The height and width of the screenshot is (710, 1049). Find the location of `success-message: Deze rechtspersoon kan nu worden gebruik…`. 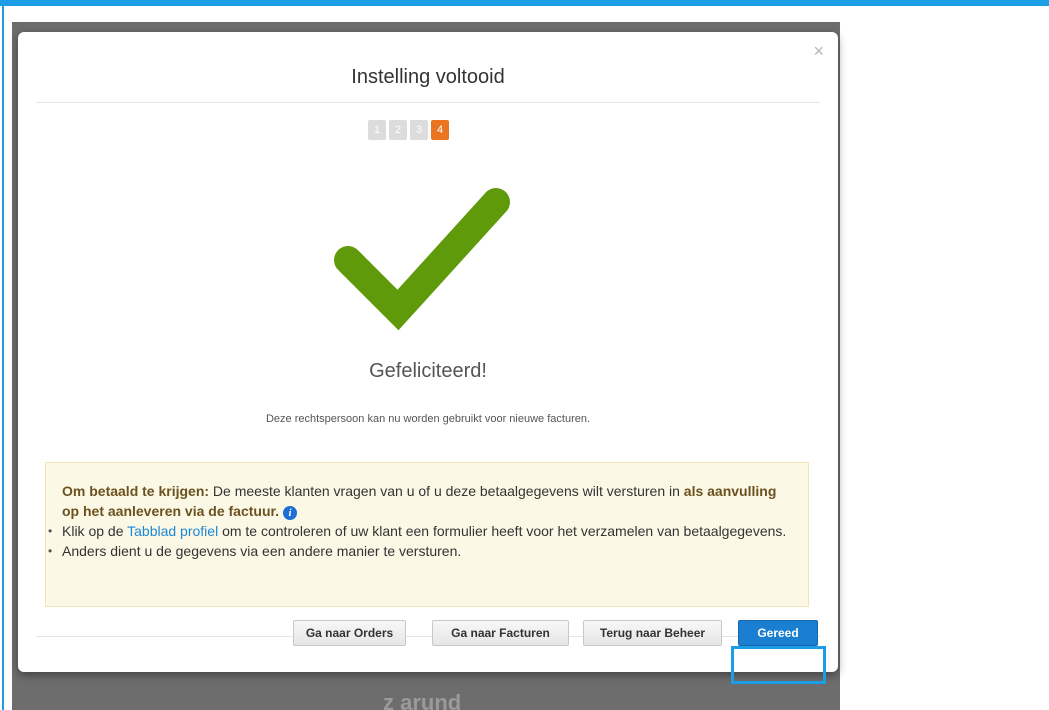

success-message: Deze rechtspersoon kan nu worden gebruik… is located at coordinates (428, 419).